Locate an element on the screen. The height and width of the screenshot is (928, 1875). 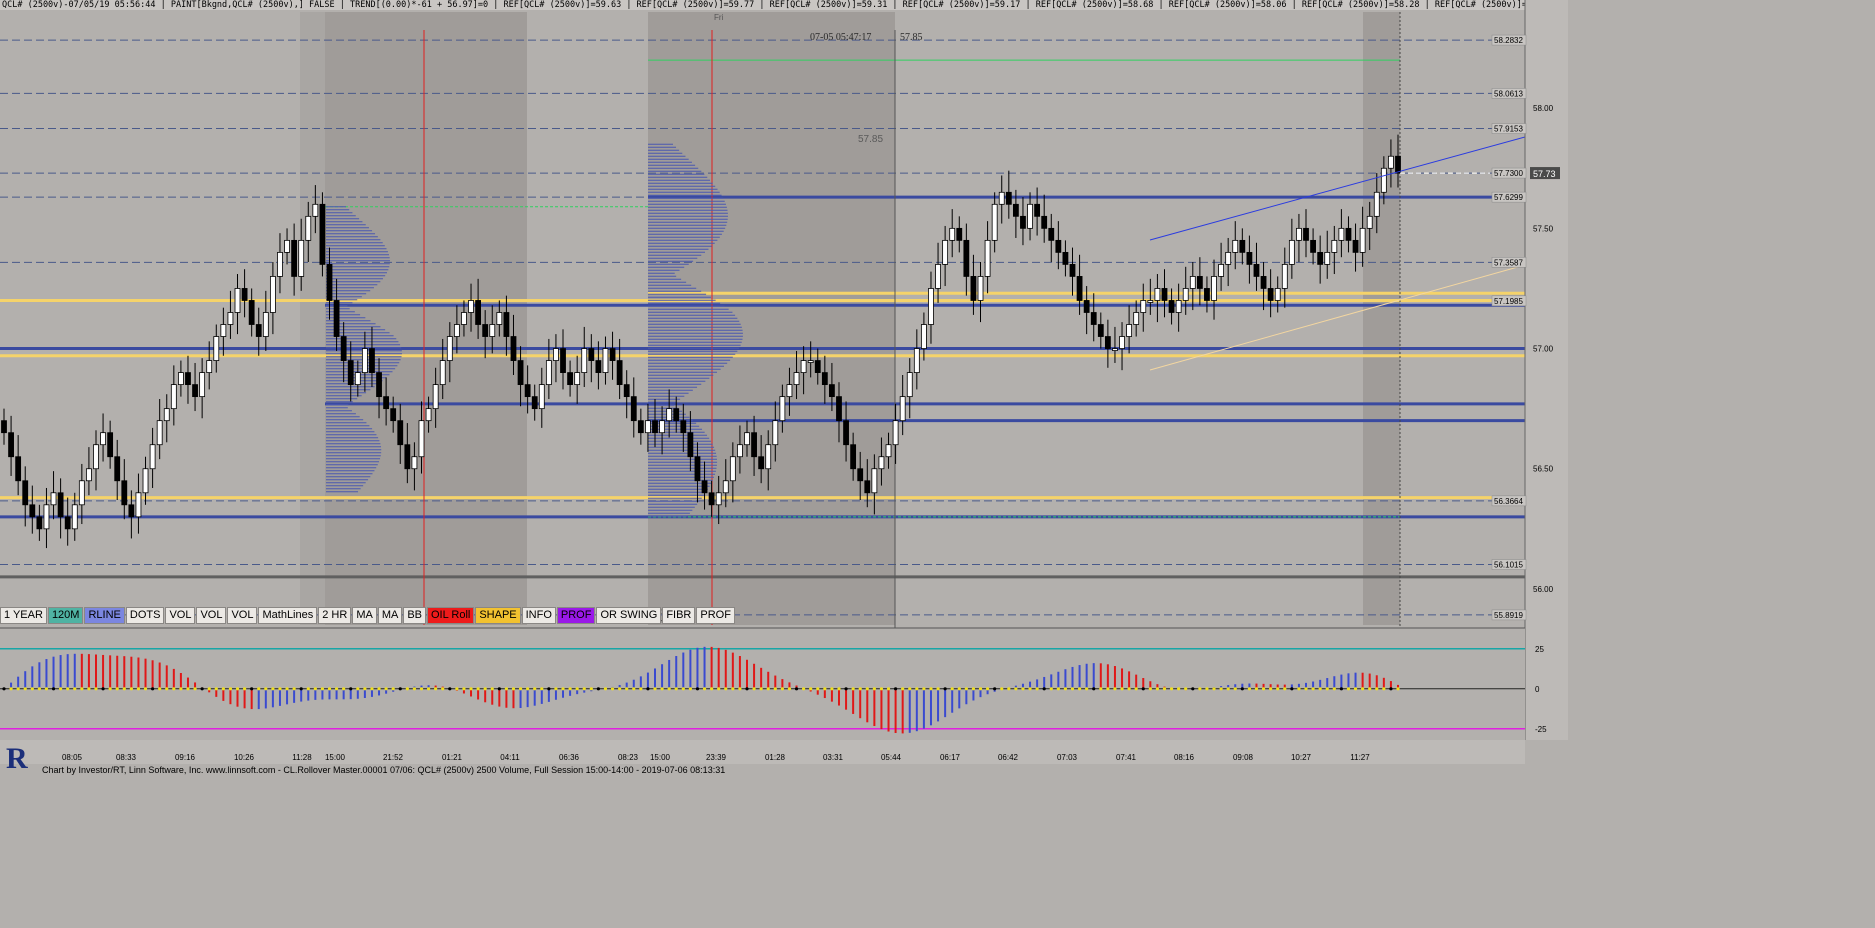
x-tick-label: 23:39 is located at coordinates (716, 757).